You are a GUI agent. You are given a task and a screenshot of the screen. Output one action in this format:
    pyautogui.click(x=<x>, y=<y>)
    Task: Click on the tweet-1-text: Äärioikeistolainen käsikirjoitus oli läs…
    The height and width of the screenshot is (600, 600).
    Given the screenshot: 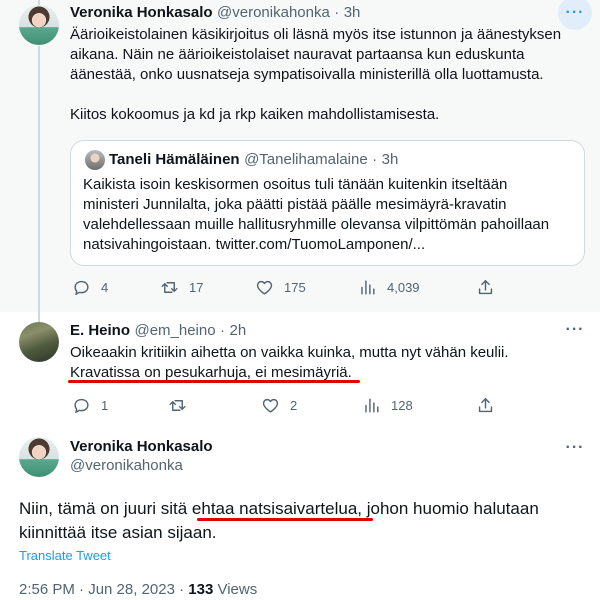 What is the action you would take?
    pyautogui.click(x=330, y=75)
    